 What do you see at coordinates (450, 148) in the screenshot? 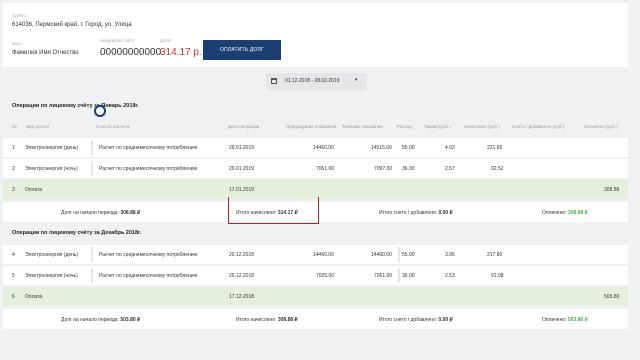
I see `row-tariff: 4.03` at bounding box center [450, 148].